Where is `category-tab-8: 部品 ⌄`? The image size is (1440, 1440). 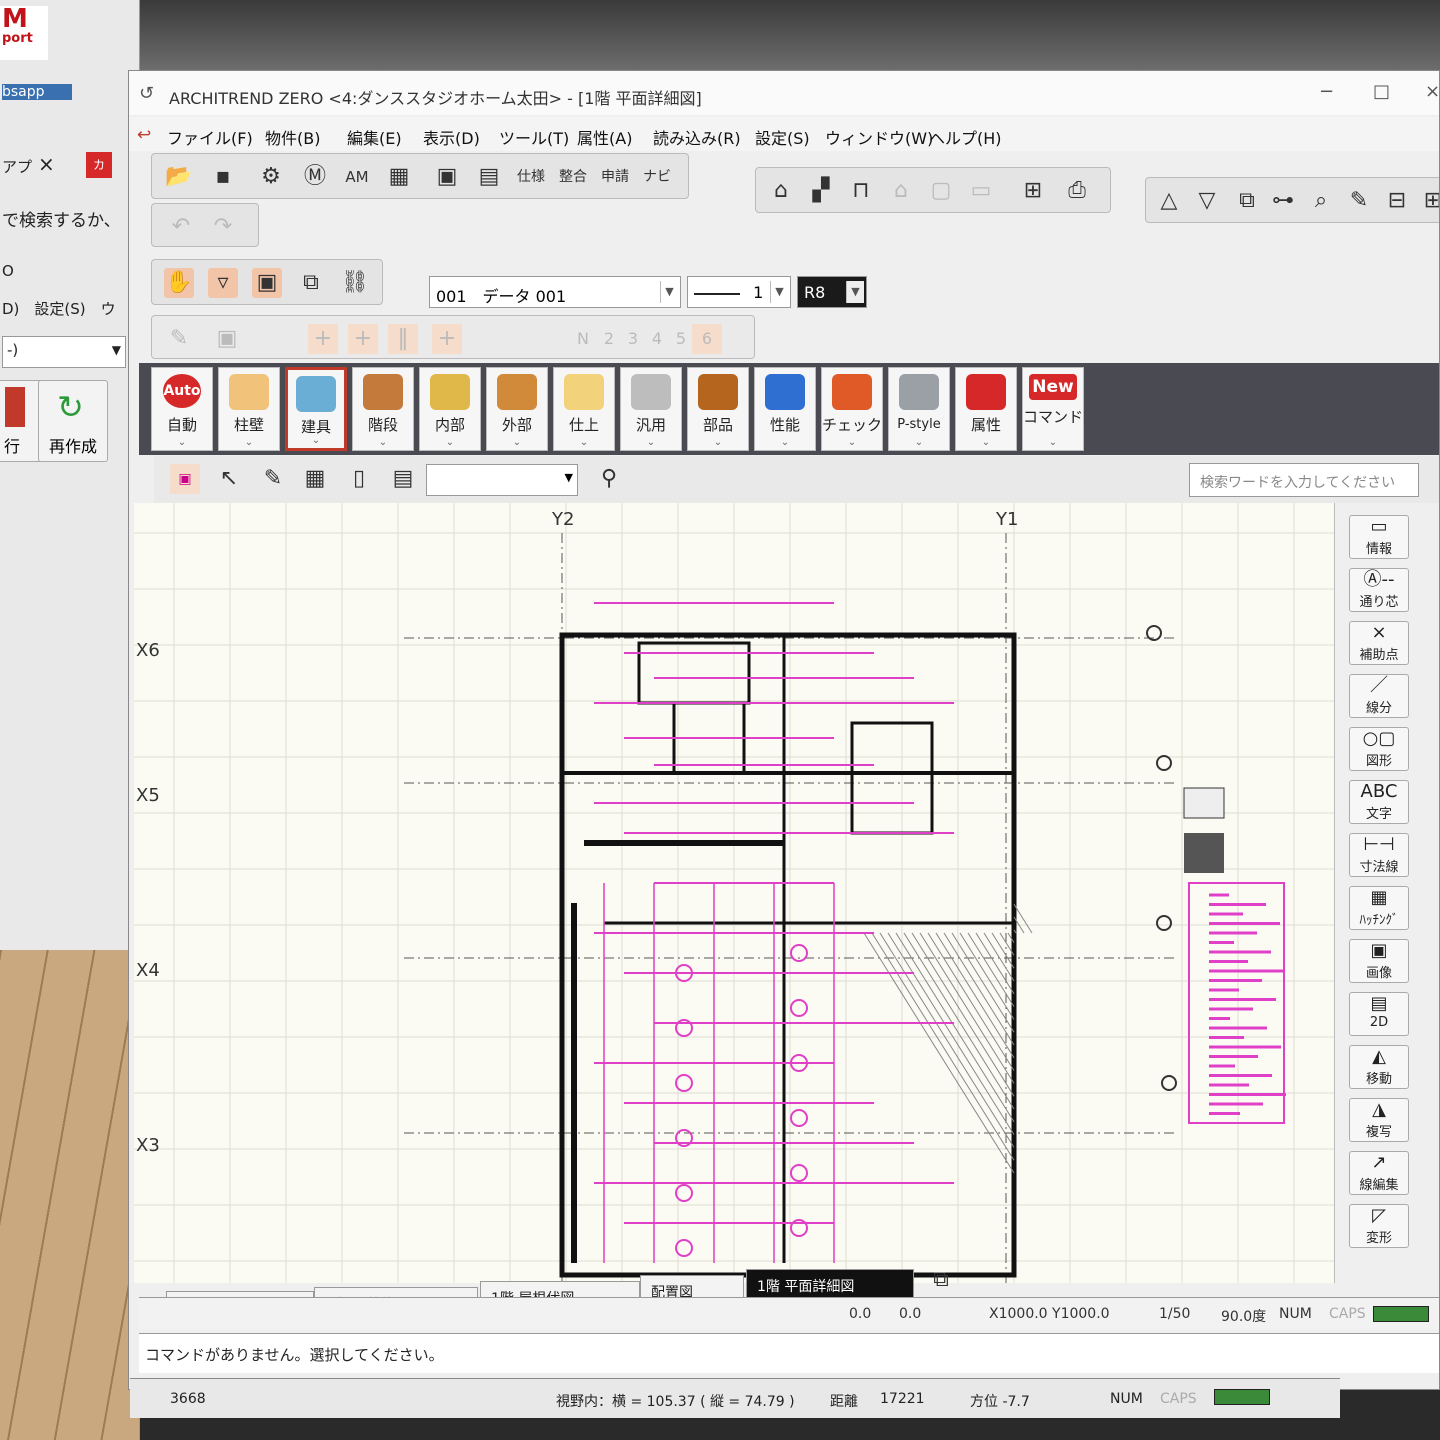 category-tab-8: 部品 ⌄ is located at coordinates (718, 409).